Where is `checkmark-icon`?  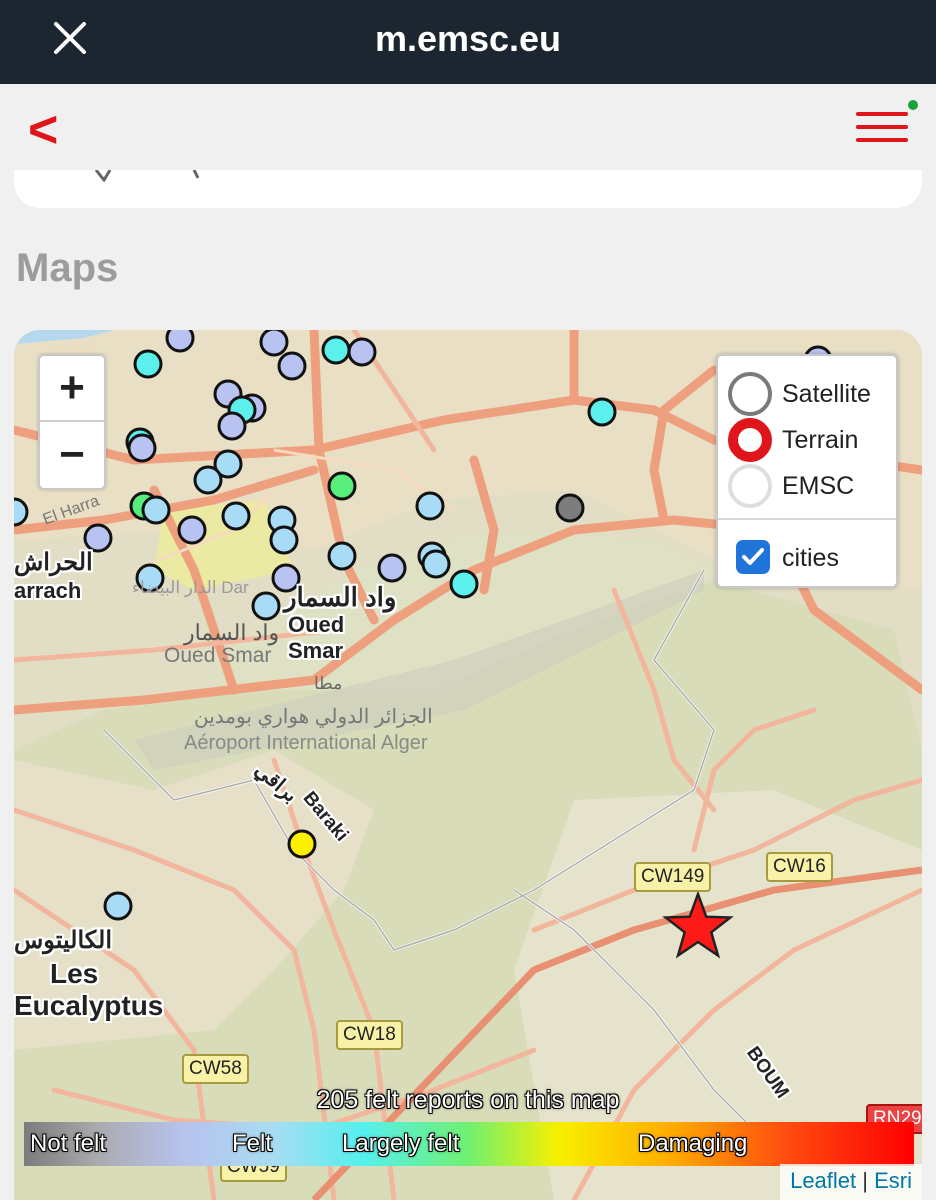
checkmark-icon is located at coordinates (753, 556).